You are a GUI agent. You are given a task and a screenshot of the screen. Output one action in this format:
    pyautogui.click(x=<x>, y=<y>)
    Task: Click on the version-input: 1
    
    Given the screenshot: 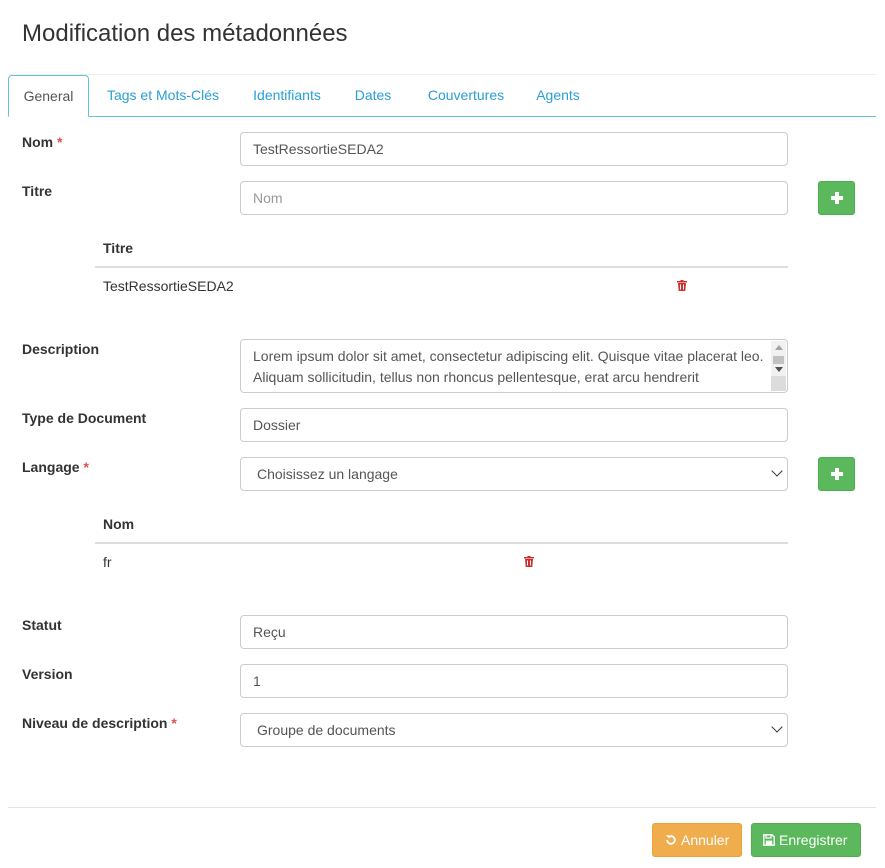 What is the action you would take?
    pyautogui.click(x=514, y=681)
    